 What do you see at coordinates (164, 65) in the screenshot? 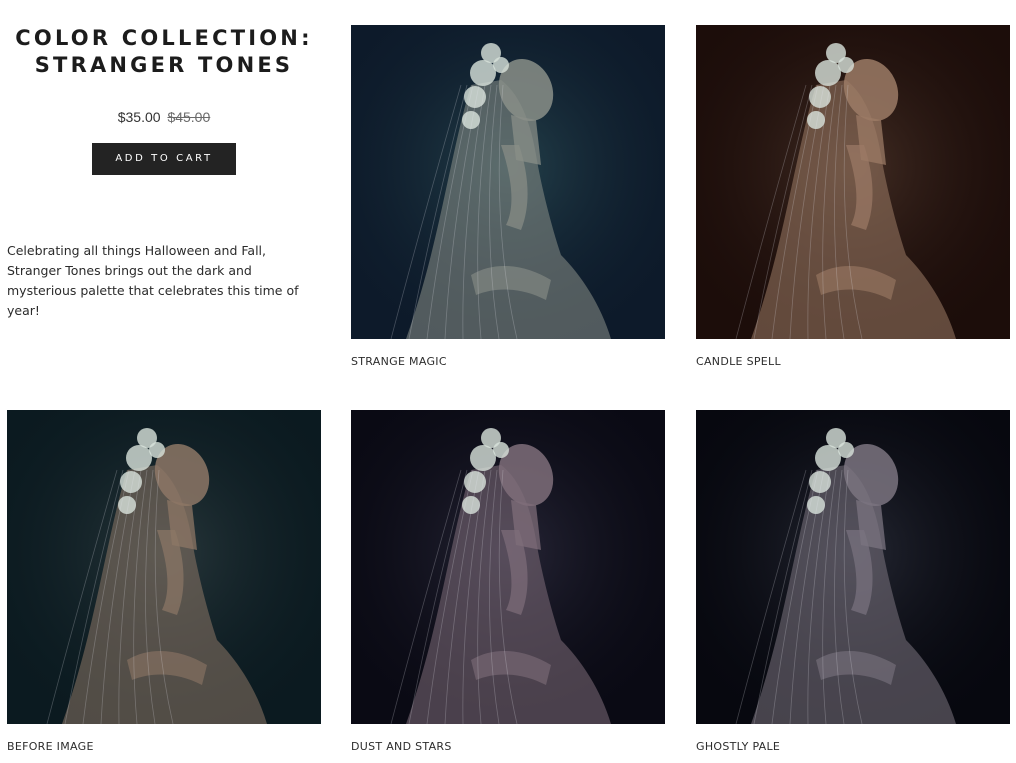
I see `product-title-line2: STRANGER TONES` at bounding box center [164, 65].